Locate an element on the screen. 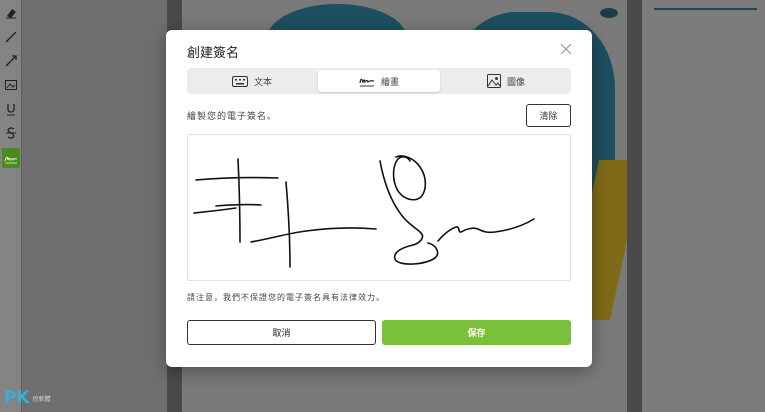  right-panel-divider is located at coordinates (705, 9).